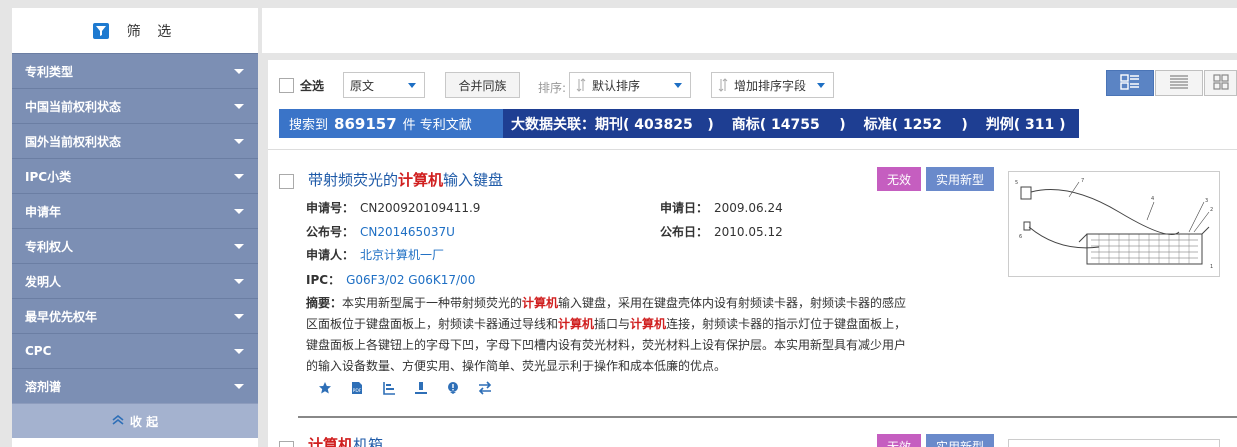 Image resolution: width=1237 pixels, height=447 pixels. I want to click on result-count: 搜索到 869157 件 专利文献, so click(391, 123).